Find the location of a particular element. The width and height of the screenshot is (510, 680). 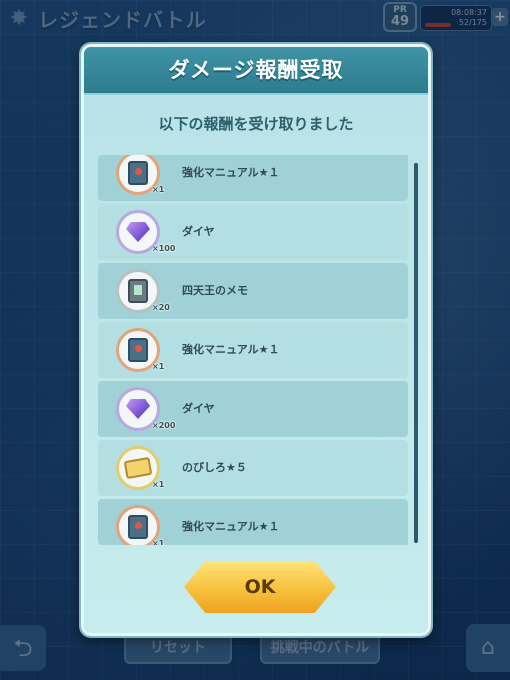

modal-header: ダメージ報酬受取 is located at coordinates (256, 71).